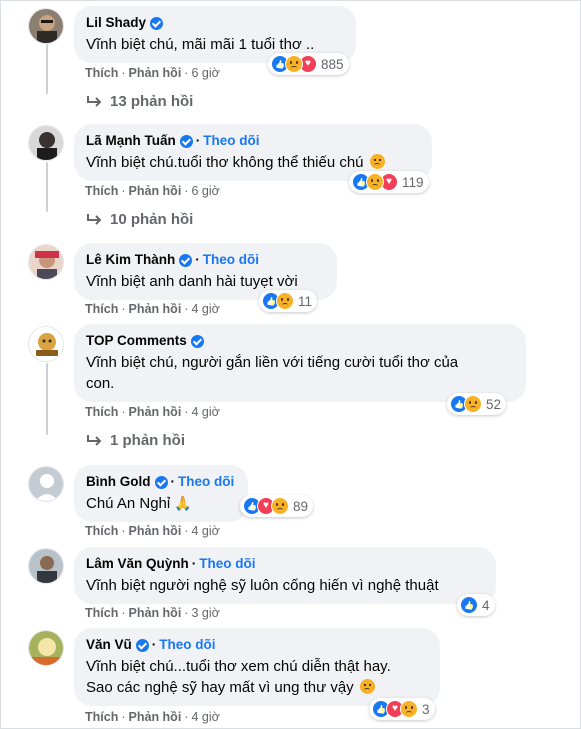 This screenshot has height=729, width=581. I want to click on commenter-name: Lã Mạnh Tuấn, so click(131, 141).